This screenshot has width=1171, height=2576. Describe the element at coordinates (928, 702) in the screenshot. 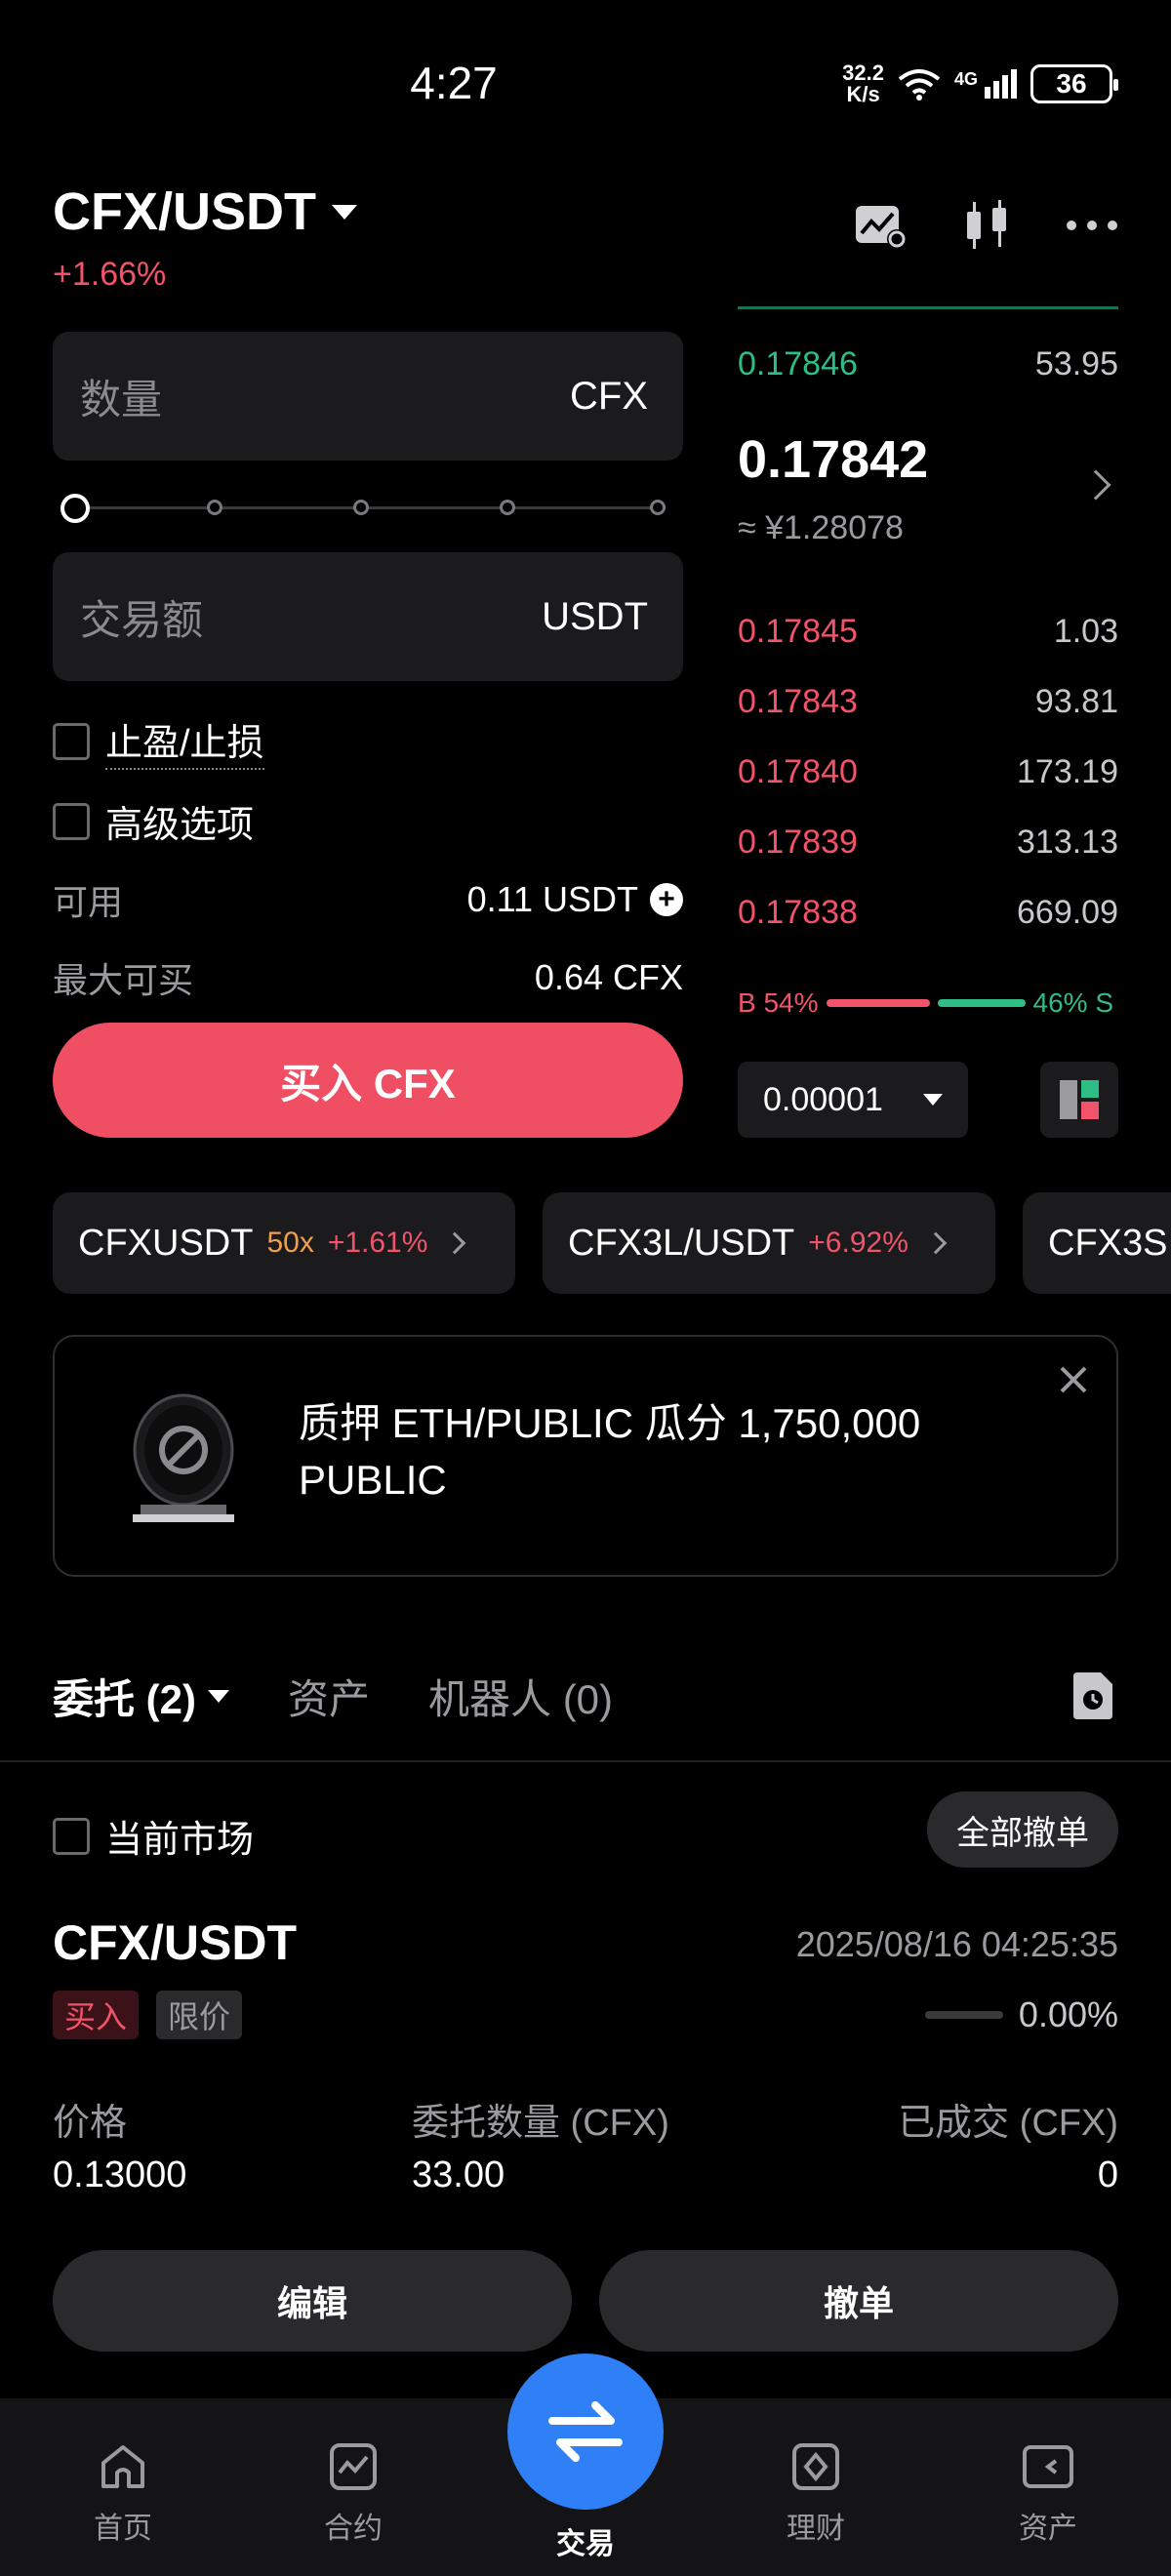

I see `ob-bid-row: 0.17843 93.81` at that location.